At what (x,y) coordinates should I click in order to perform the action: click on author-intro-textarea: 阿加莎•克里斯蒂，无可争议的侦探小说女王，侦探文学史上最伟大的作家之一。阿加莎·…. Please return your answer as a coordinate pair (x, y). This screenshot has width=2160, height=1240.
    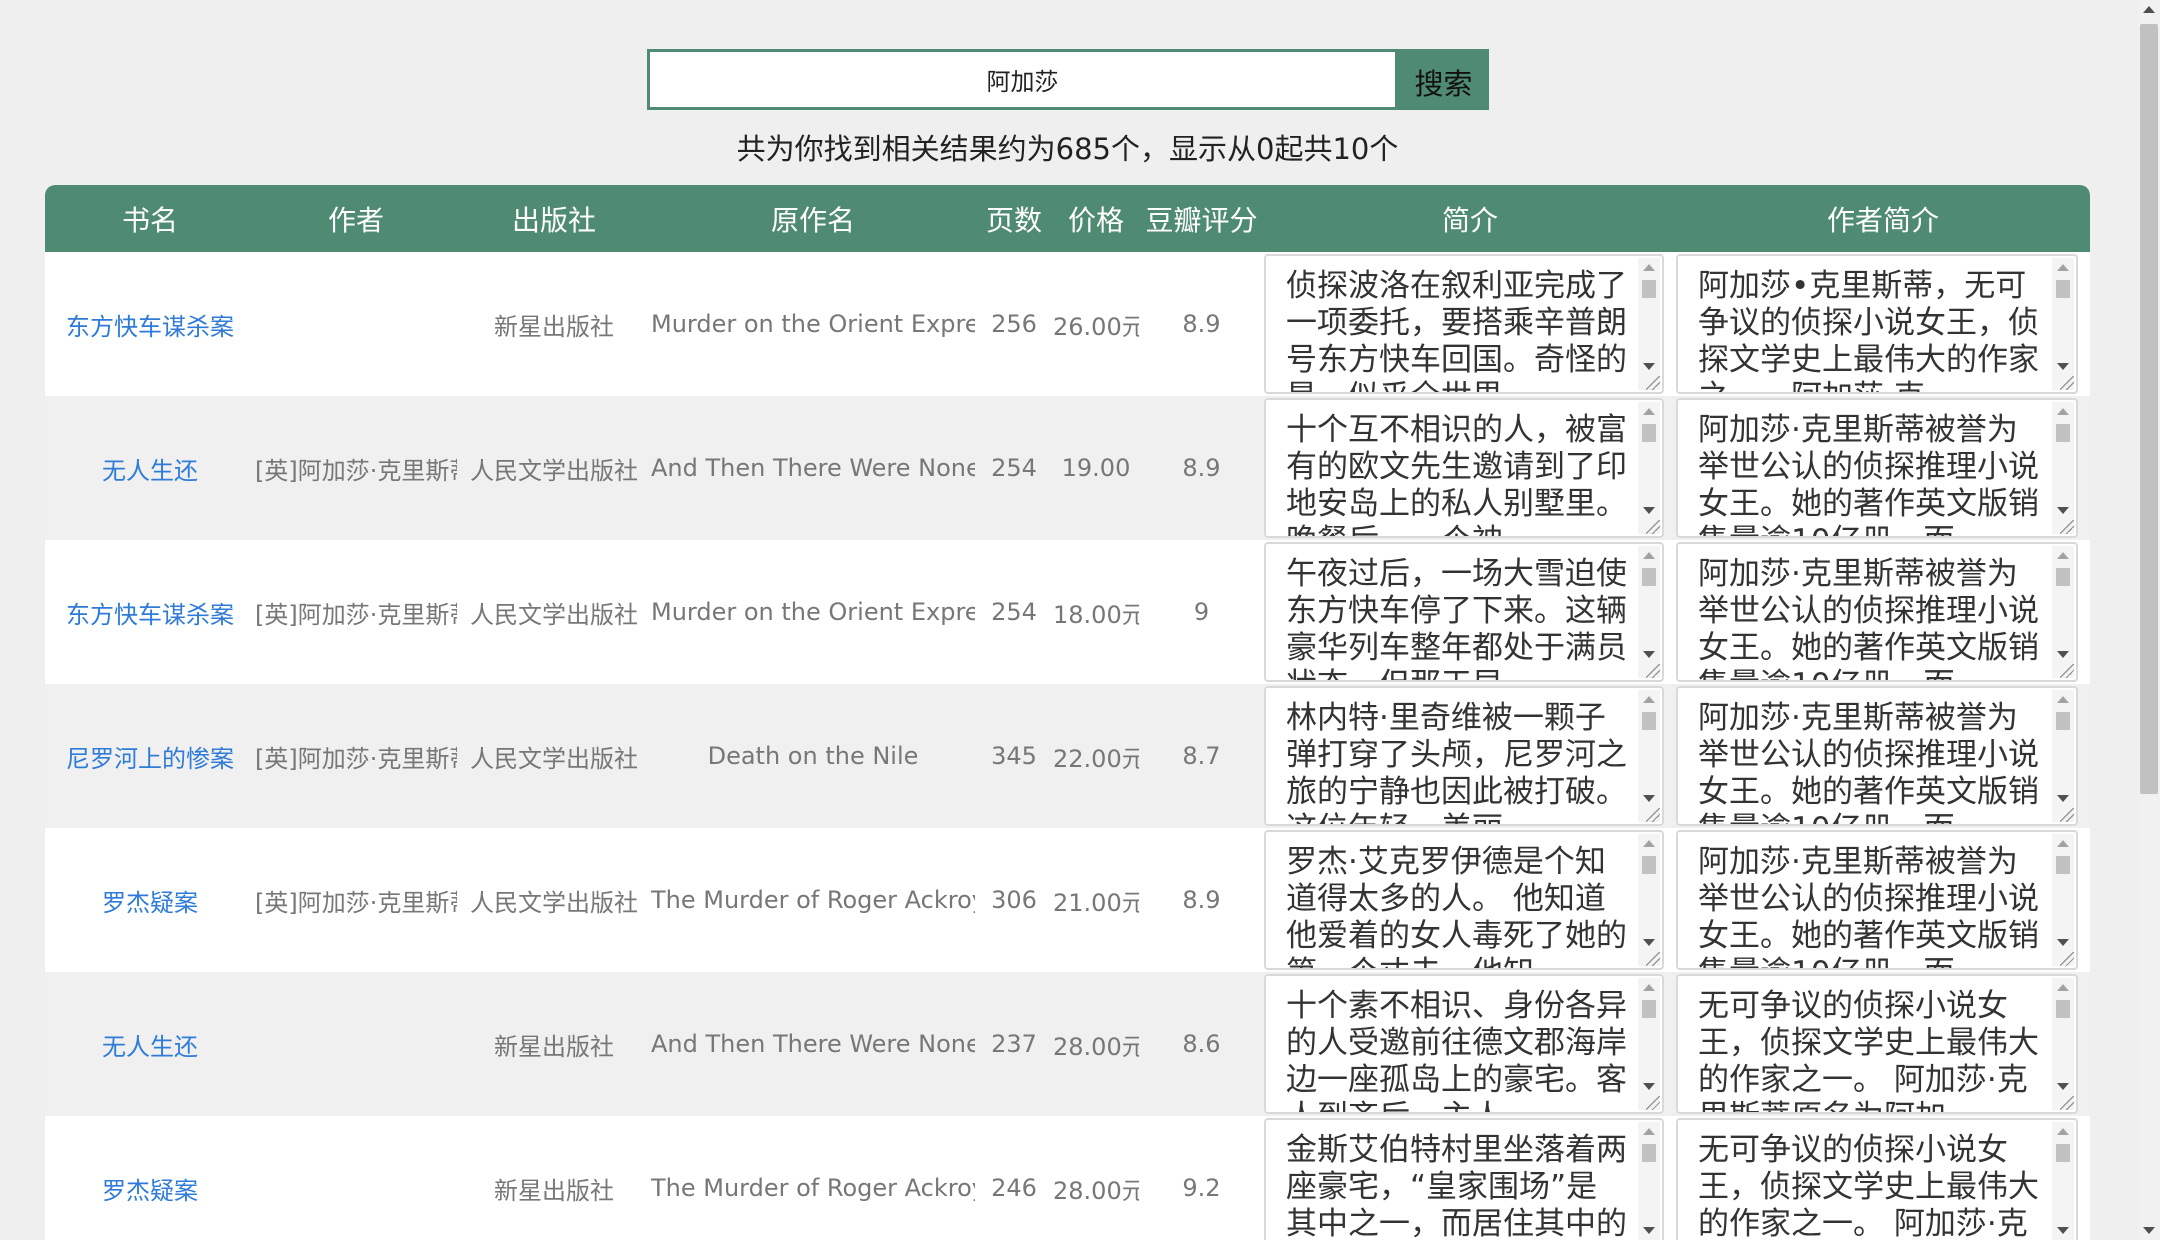
    Looking at the image, I should click on (1877, 324).